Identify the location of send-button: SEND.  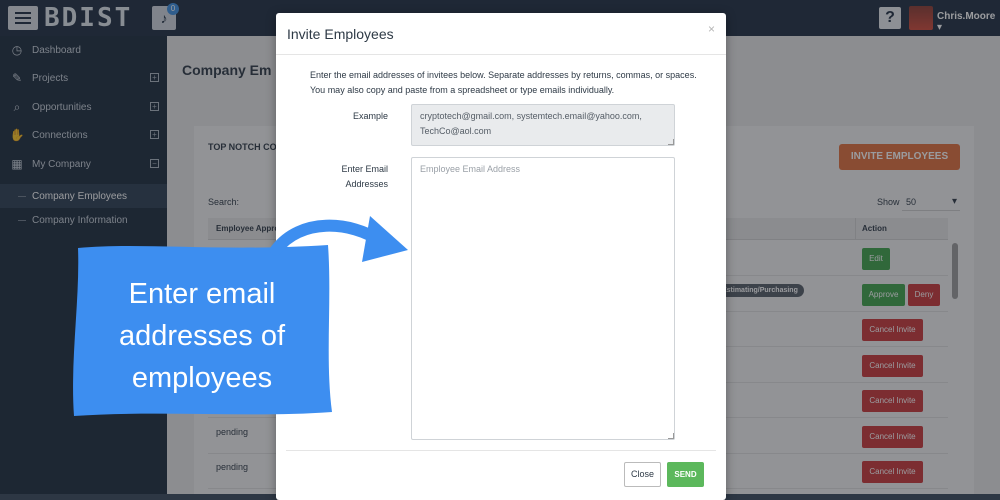
(685, 474).